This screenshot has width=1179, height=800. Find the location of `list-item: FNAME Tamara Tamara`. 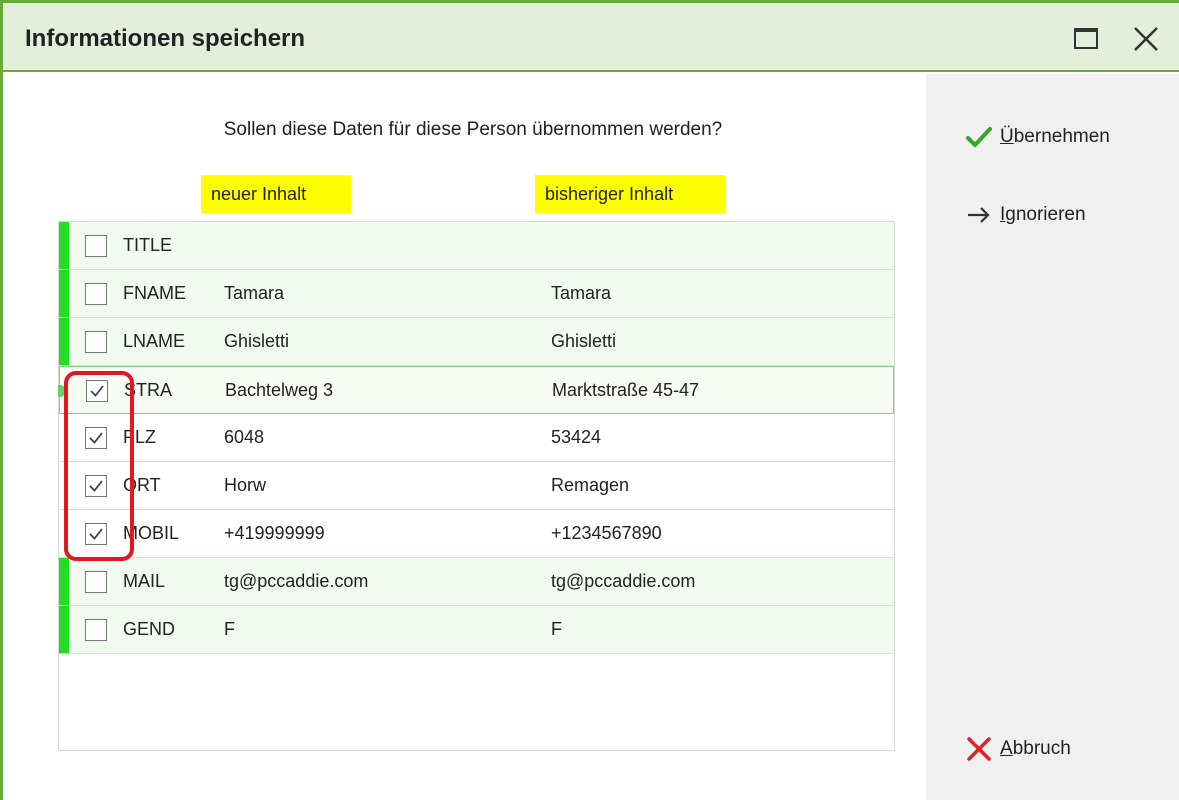

list-item: FNAME Tamara Tamara is located at coordinates (476, 294).